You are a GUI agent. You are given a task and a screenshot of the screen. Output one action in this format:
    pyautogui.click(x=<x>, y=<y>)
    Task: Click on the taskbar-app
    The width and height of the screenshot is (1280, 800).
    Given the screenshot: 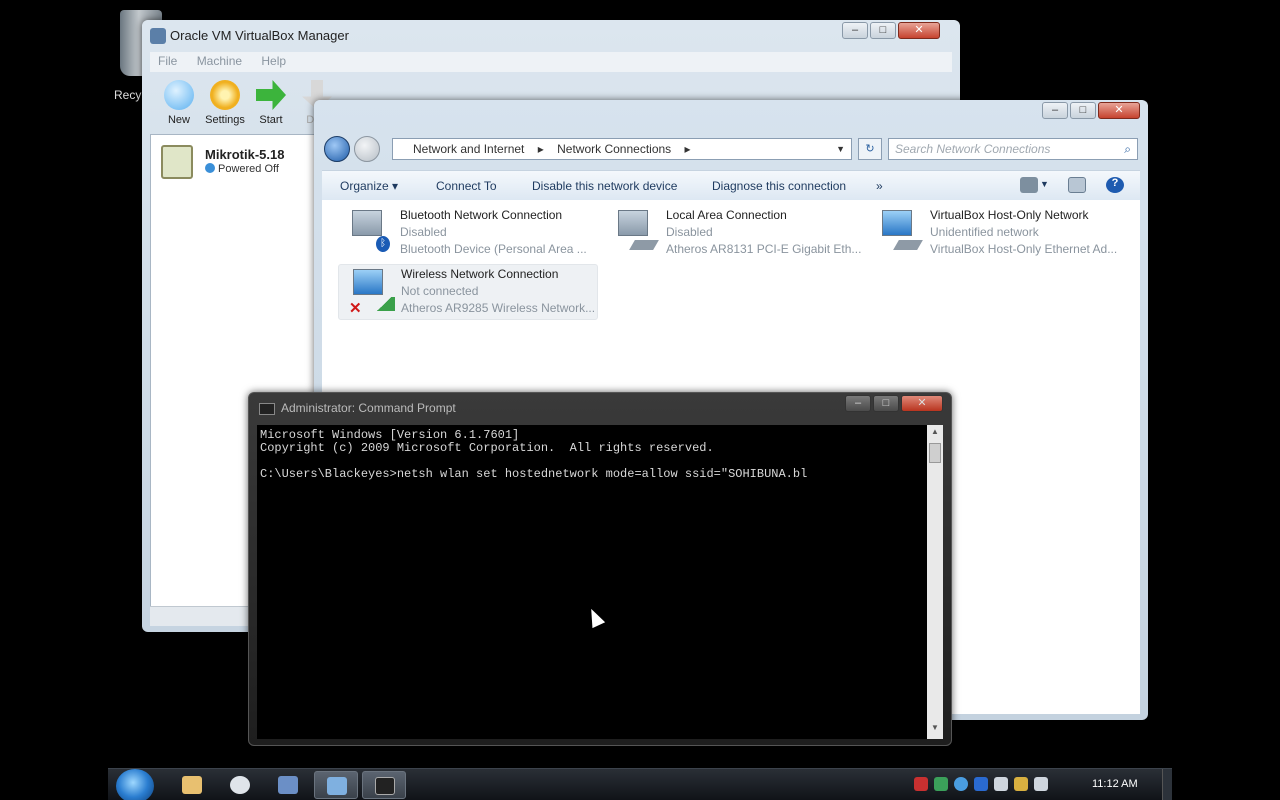 What is the action you would take?
    pyautogui.click(x=240, y=785)
    